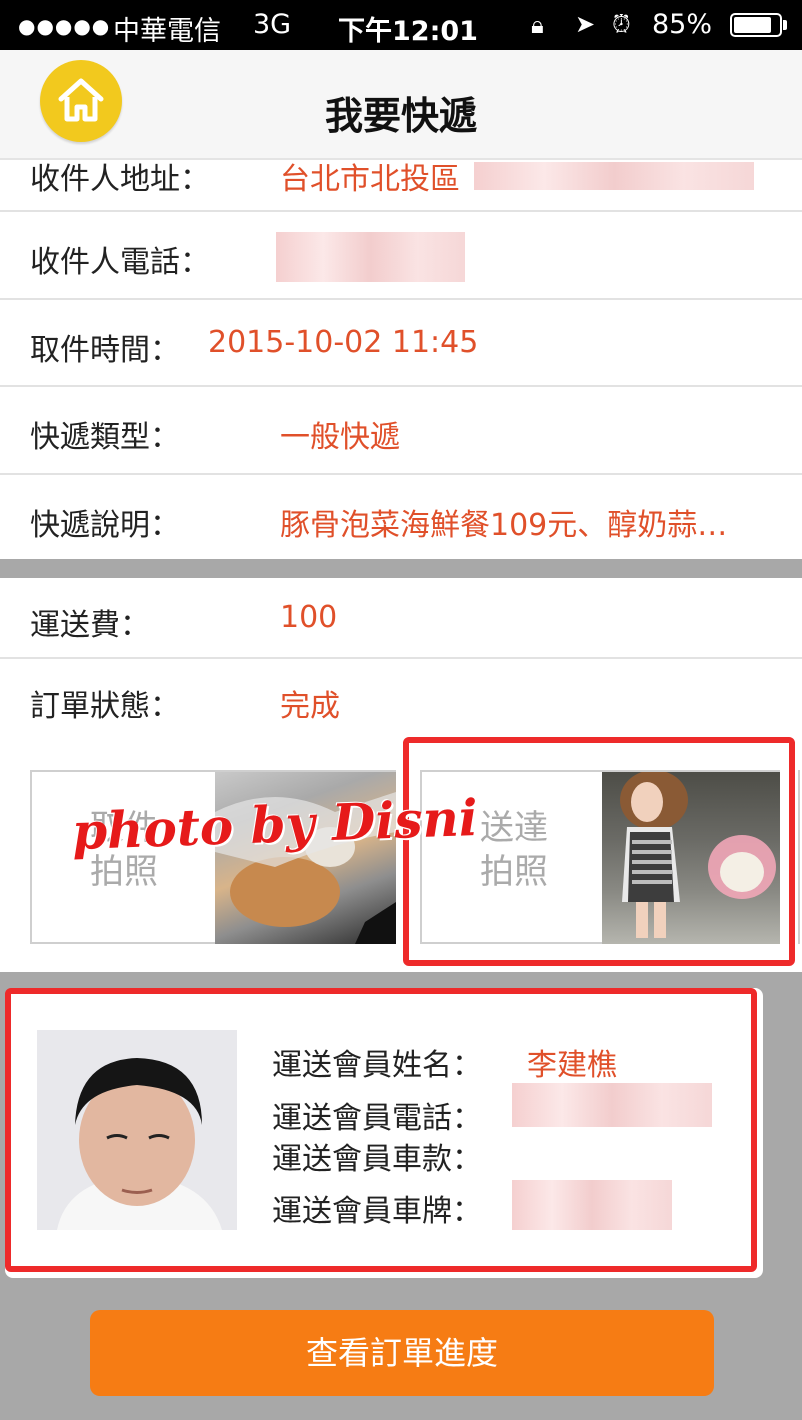 The height and width of the screenshot is (1420, 802). I want to click on detail-row-phone: 收件人電話：, so click(401, 256).